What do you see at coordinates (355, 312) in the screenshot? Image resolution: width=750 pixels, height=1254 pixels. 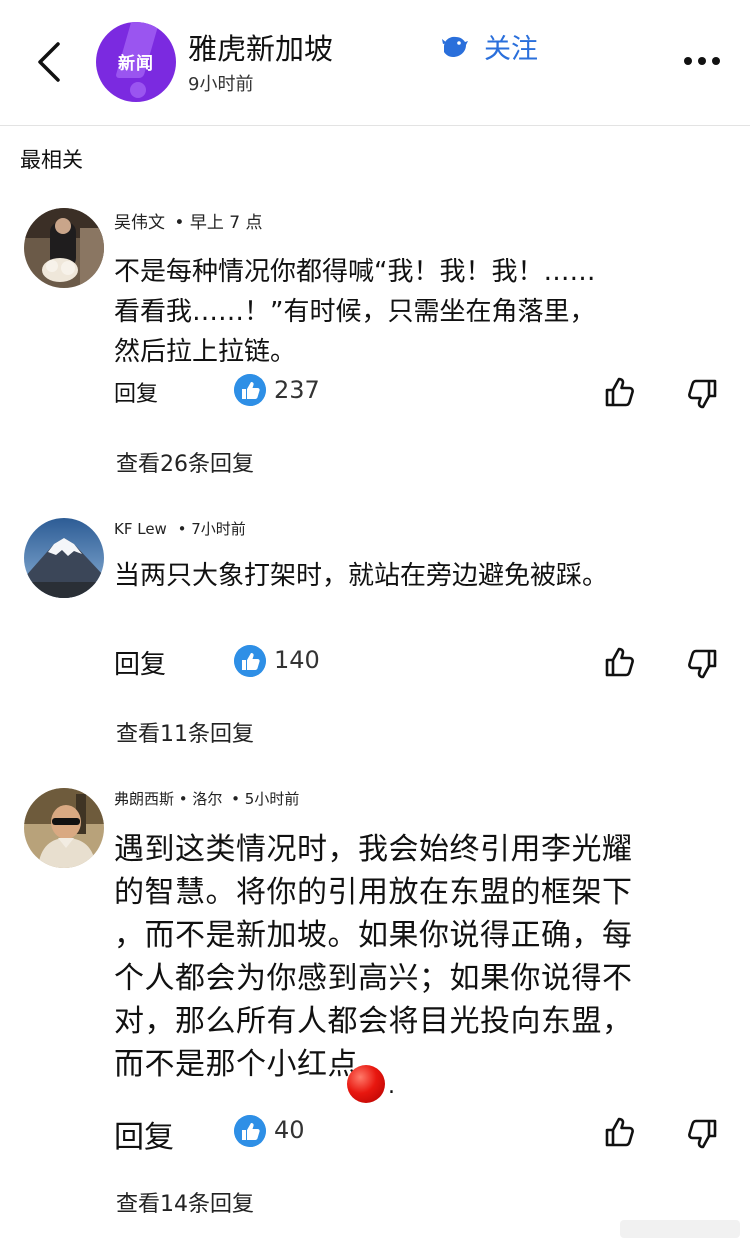 I see `comment-text-line: 看看我……！”有时候，只需坐在角落里，` at bounding box center [355, 312].